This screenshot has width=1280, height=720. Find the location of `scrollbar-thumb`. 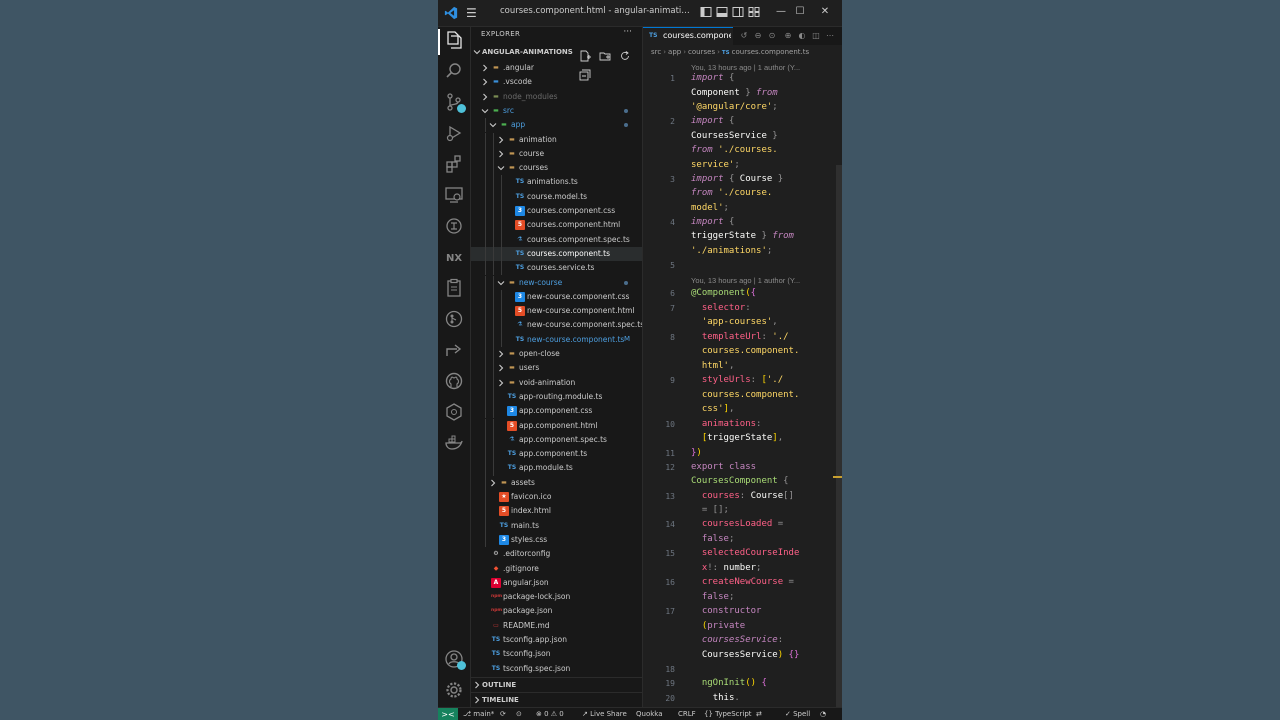

scrollbar-thumb is located at coordinates (839, 436).